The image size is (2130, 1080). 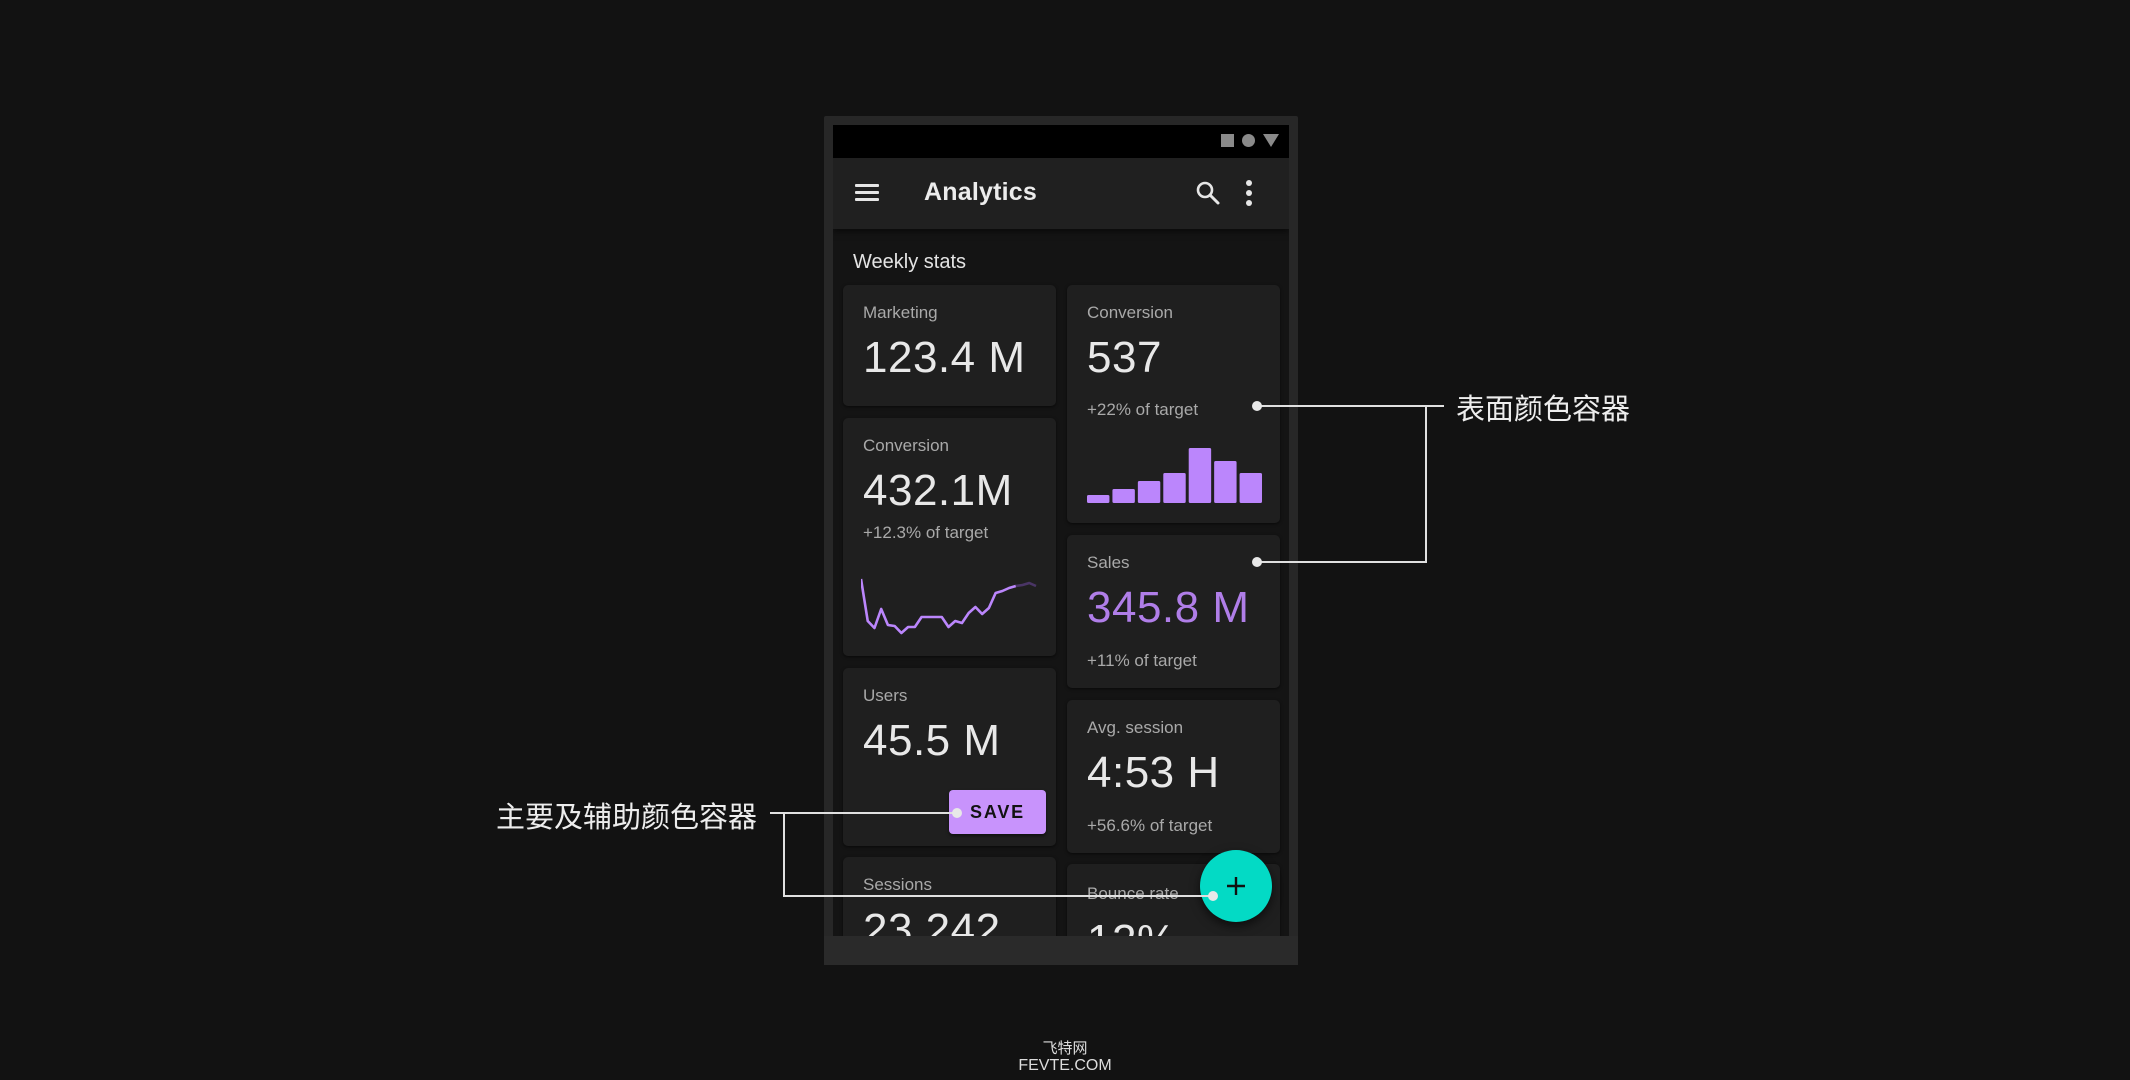 What do you see at coordinates (1168, 607) in the screenshot?
I see `card-value: 345.8 M` at bounding box center [1168, 607].